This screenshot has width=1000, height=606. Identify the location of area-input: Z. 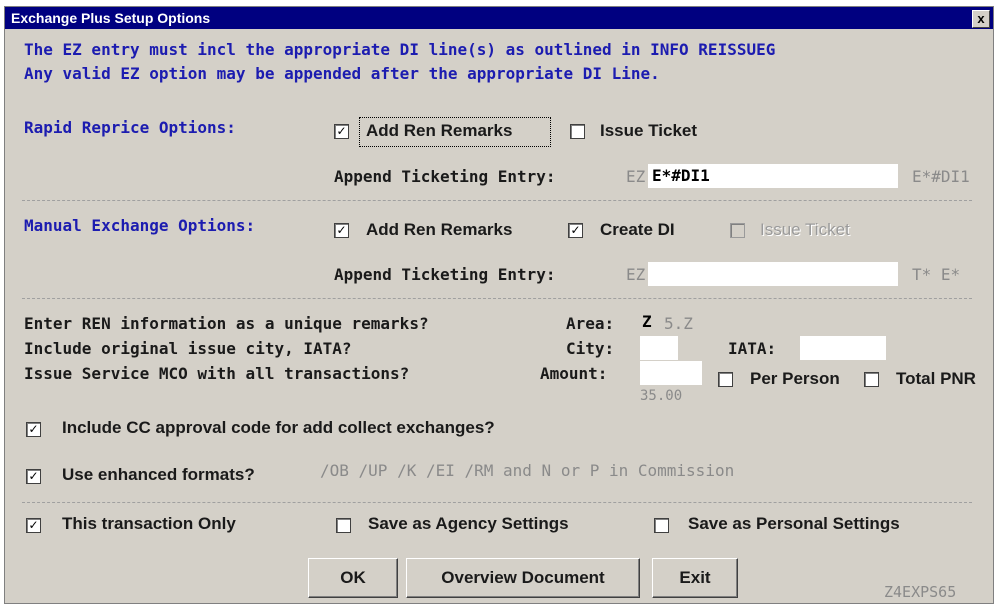
(653, 322).